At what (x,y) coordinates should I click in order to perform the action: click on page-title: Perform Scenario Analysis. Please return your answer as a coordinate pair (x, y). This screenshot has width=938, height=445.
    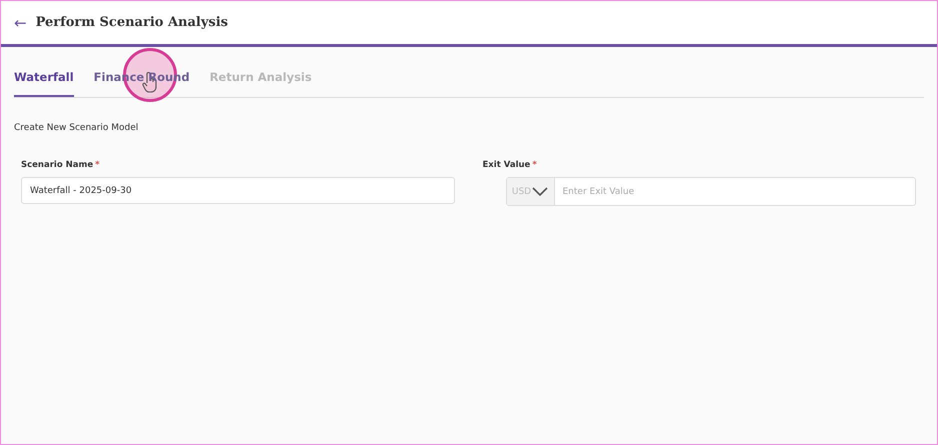
    Looking at the image, I should click on (132, 22).